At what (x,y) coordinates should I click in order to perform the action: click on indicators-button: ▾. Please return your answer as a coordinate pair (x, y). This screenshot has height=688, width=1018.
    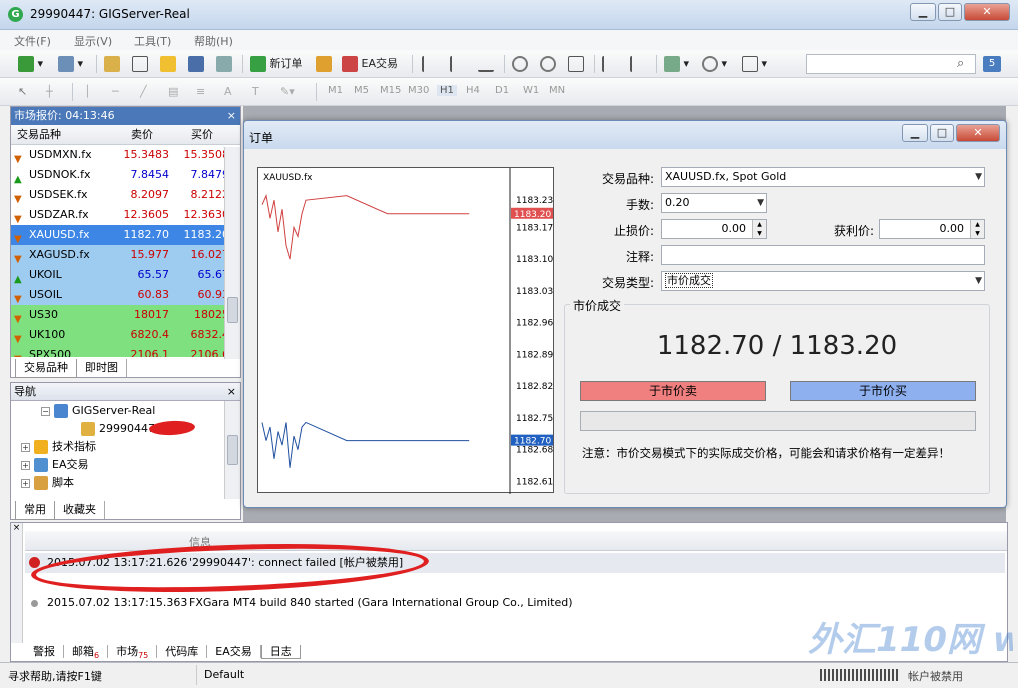
    Looking at the image, I should click on (676, 64).